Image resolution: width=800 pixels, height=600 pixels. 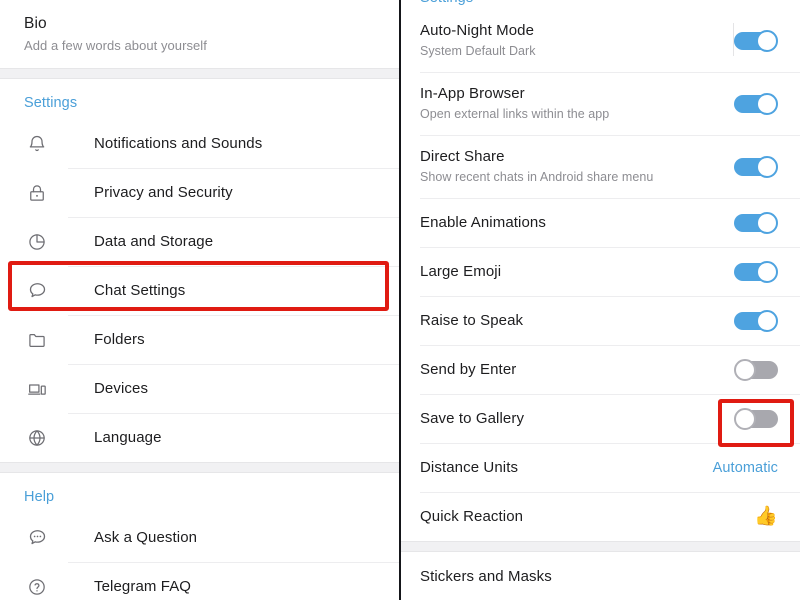 What do you see at coordinates (569, 321) in the screenshot?
I see `option-text: Raise to Speak` at bounding box center [569, 321].